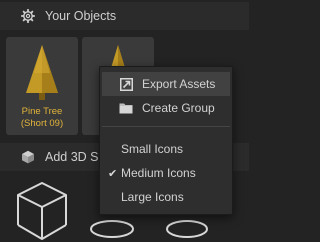  Describe the element at coordinates (42, 72) in the screenshot. I see `pine-tree-thumbnail` at that location.